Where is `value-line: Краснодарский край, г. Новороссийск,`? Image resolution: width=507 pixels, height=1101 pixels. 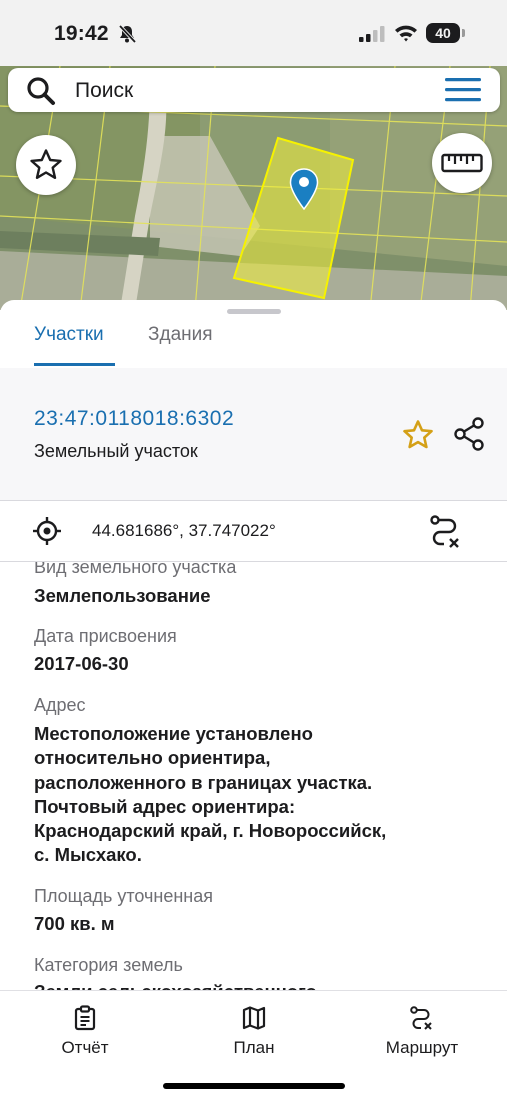 value-line: Краснодарский край, г. Новороссийск, is located at coordinates (210, 831).